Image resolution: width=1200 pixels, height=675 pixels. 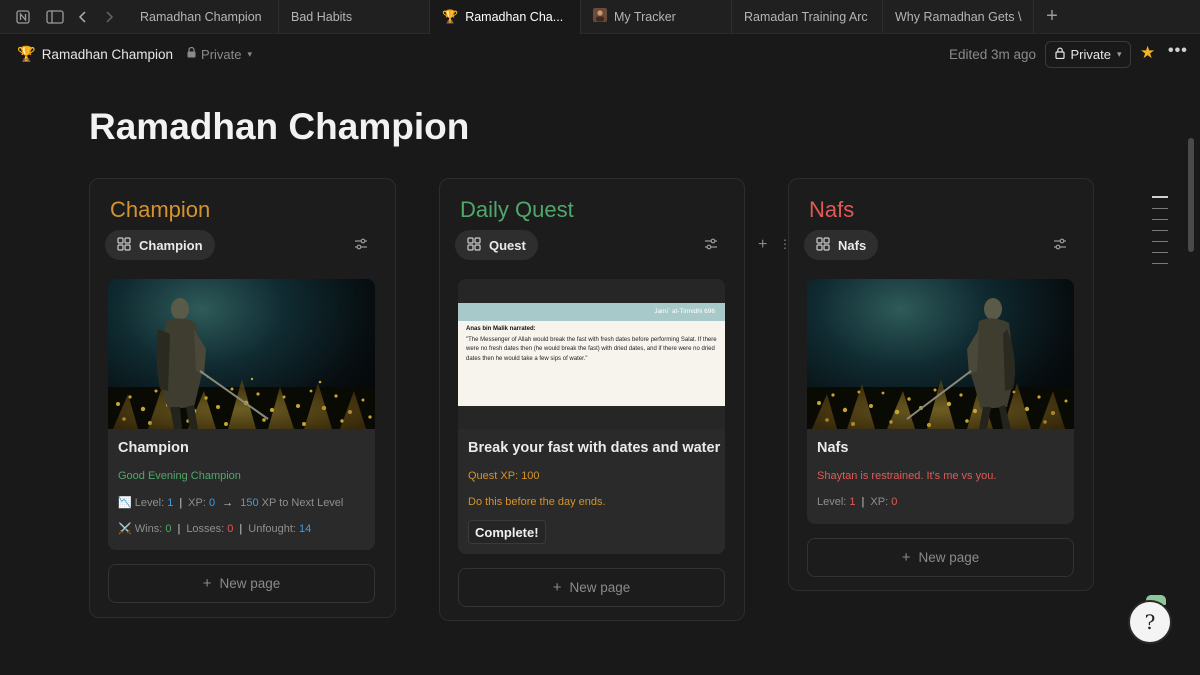 What do you see at coordinates (501, 329) in the screenshot?
I see `hadith-narrator: Anas bin Malik narrated:` at bounding box center [501, 329].